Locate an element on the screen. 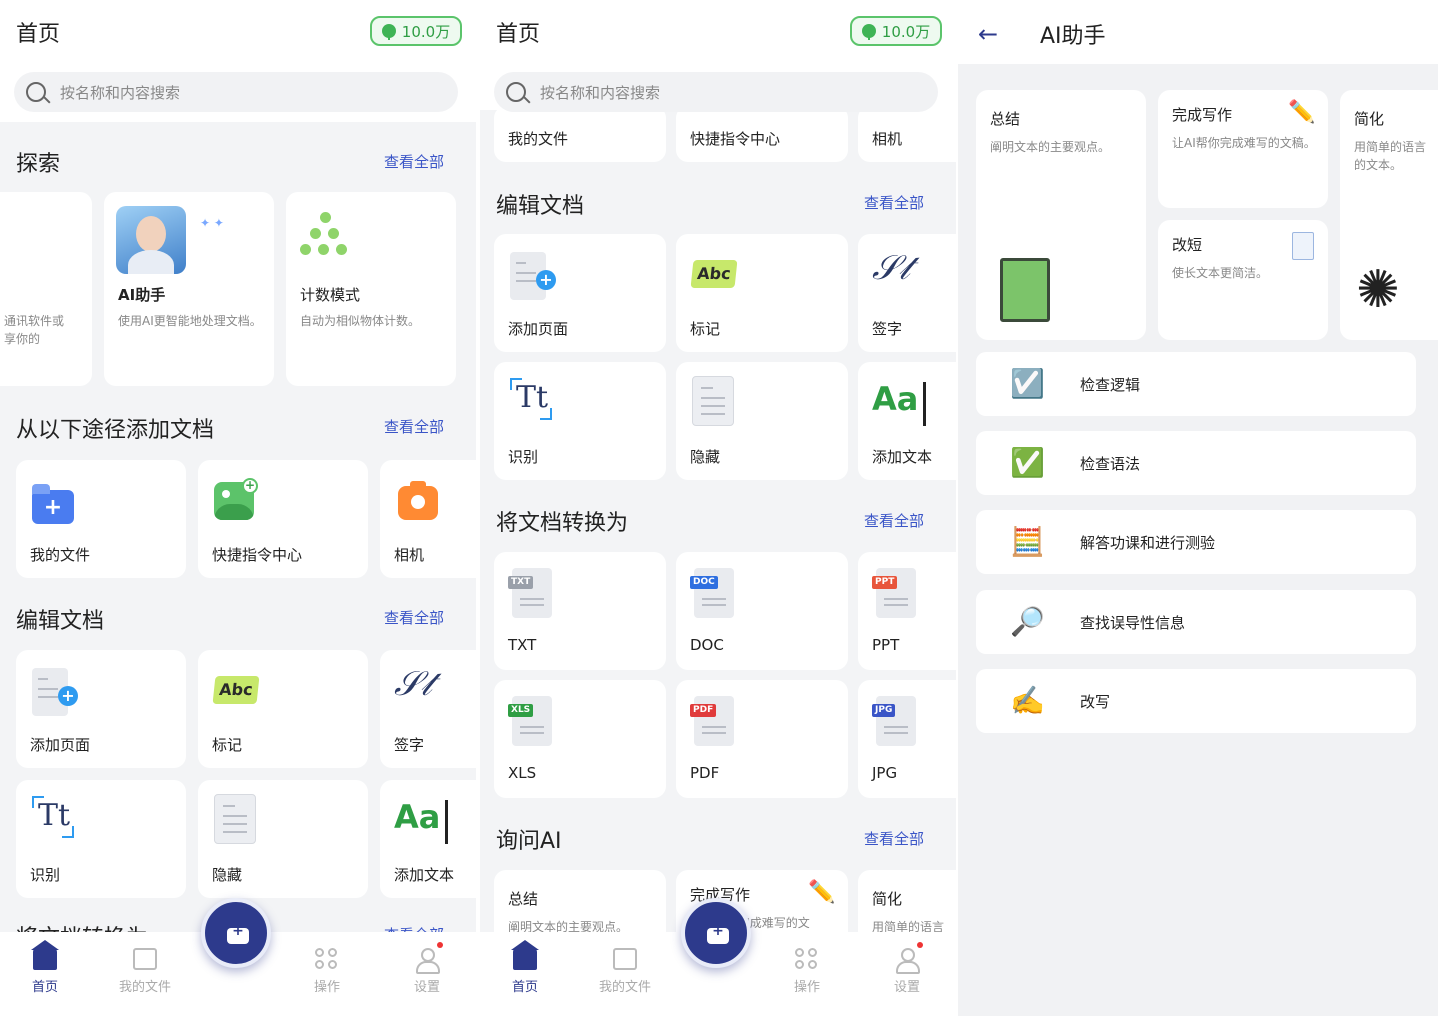 The height and width of the screenshot is (1016, 1438). page-title: AI助手 is located at coordinates (1073, 36).